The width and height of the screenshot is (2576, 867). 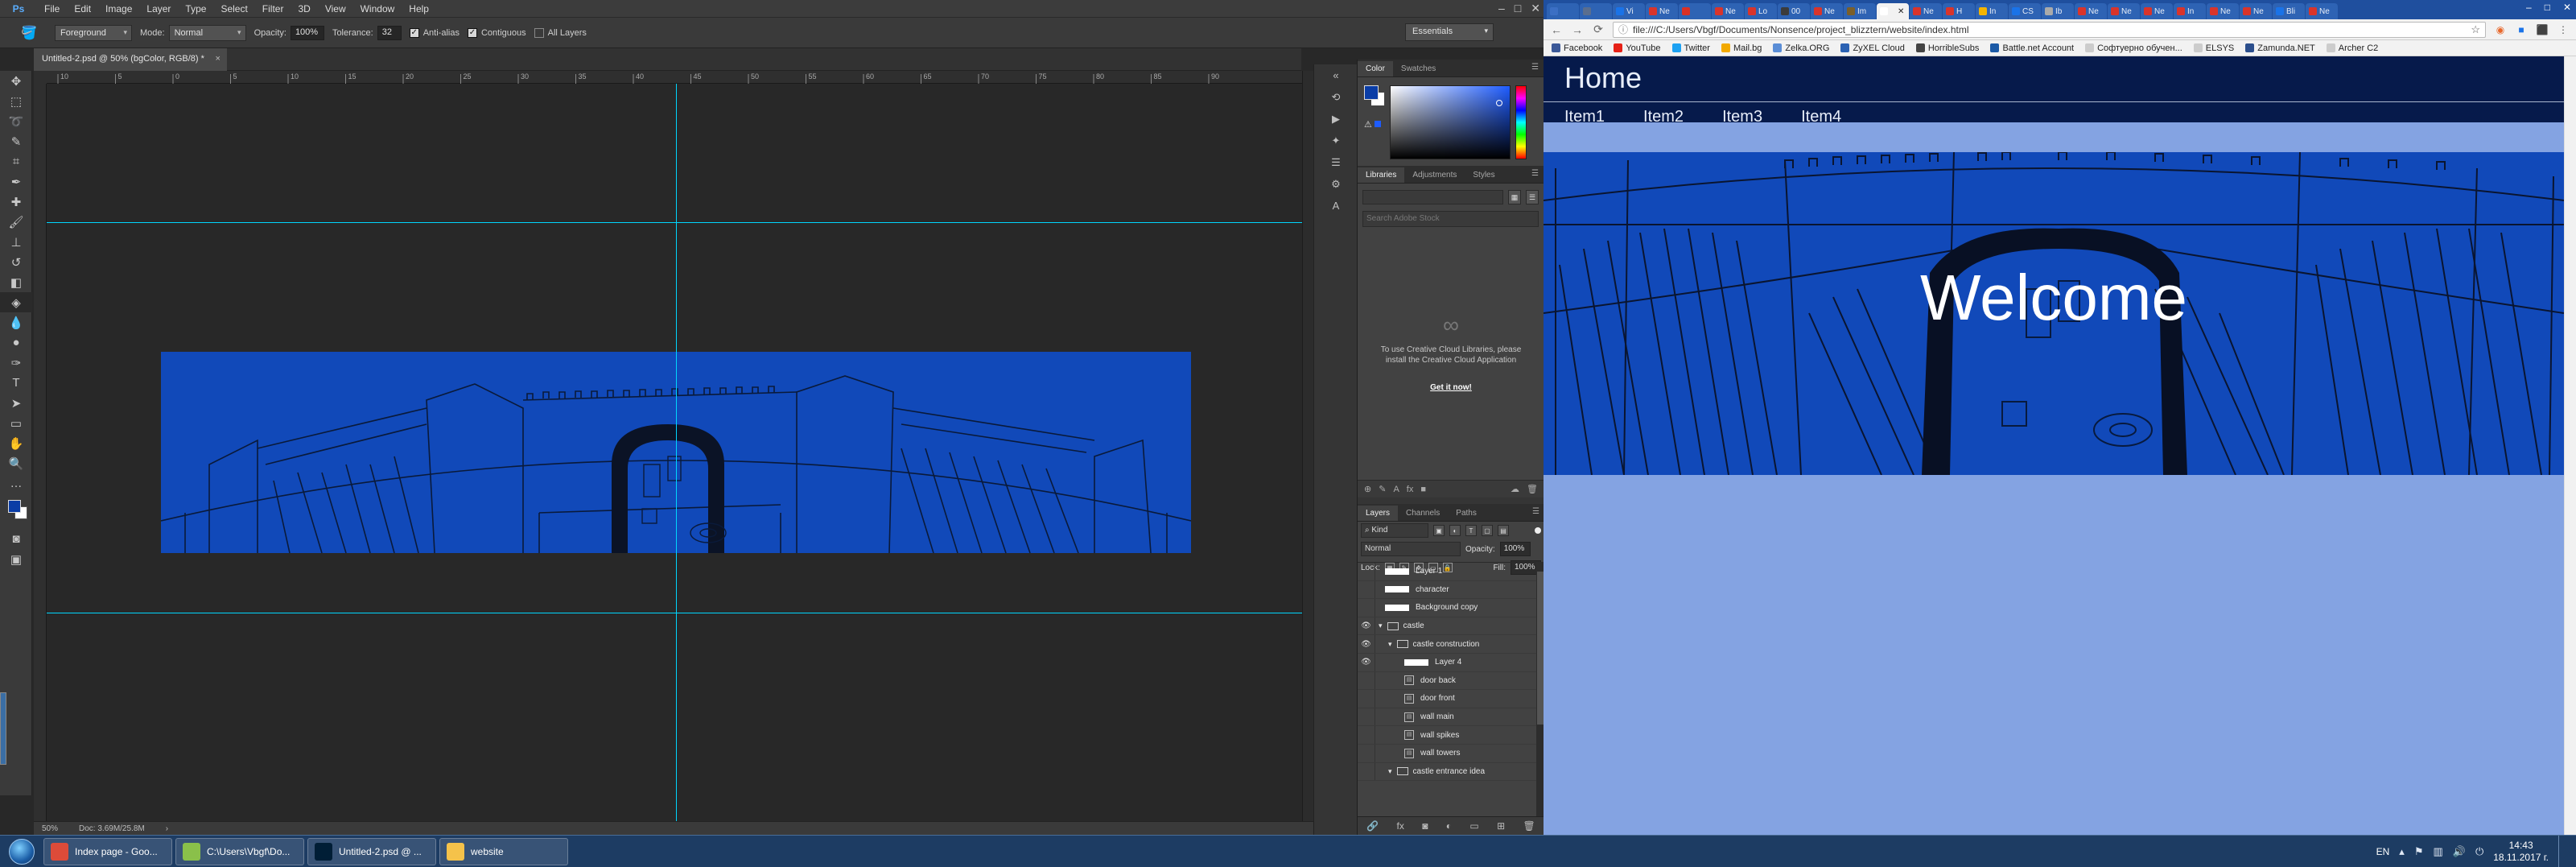 What do you see at coordinates (1532, 489) in the screenshot?
I see `trash-icon: 🗑` at bounding box center [1532, 489].